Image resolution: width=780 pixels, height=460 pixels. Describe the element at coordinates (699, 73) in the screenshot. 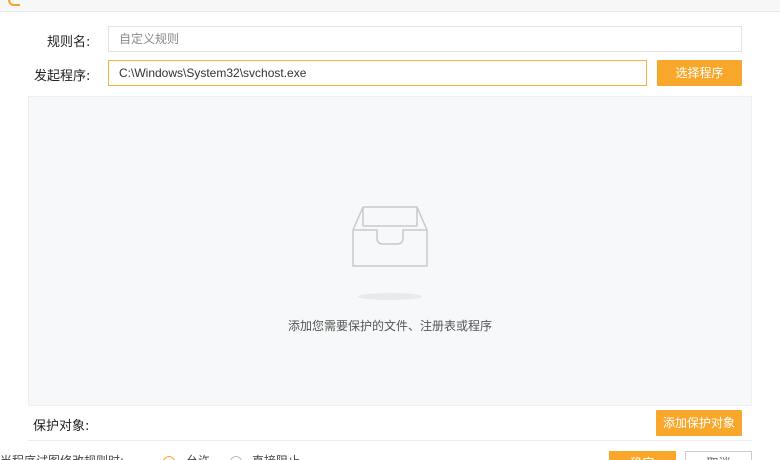

I see `select-program-button: 选择程序` at that location.